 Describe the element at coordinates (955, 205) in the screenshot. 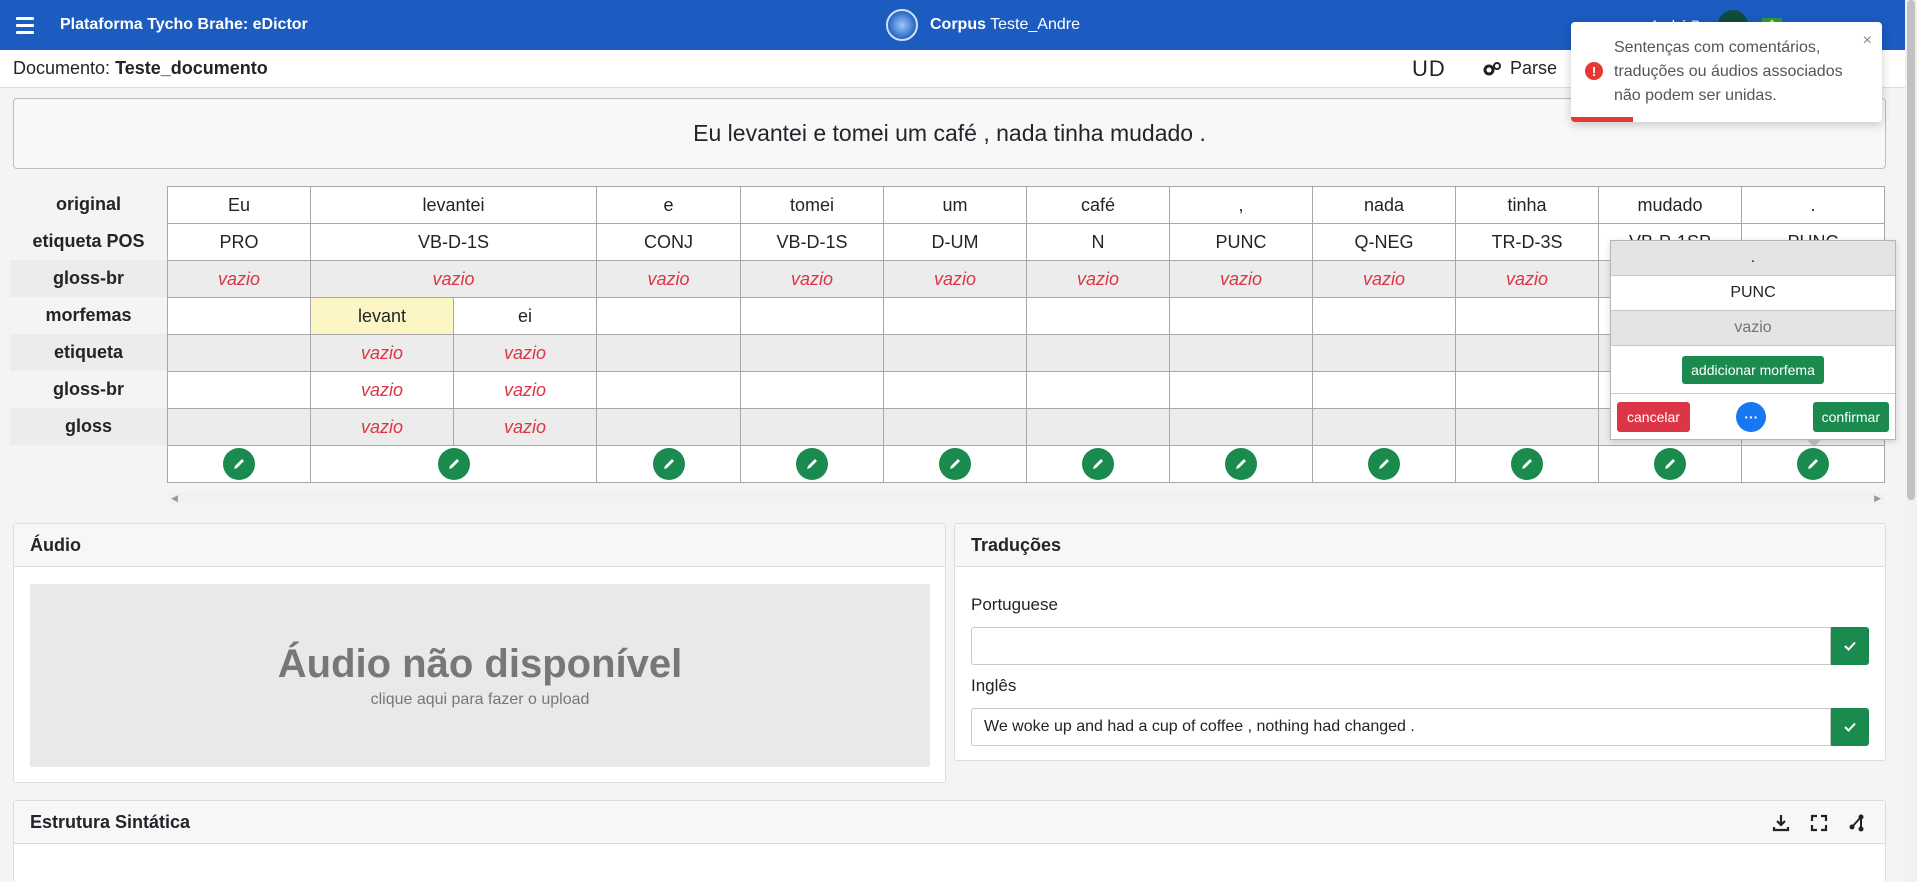

I see `token-original: um` at that location.